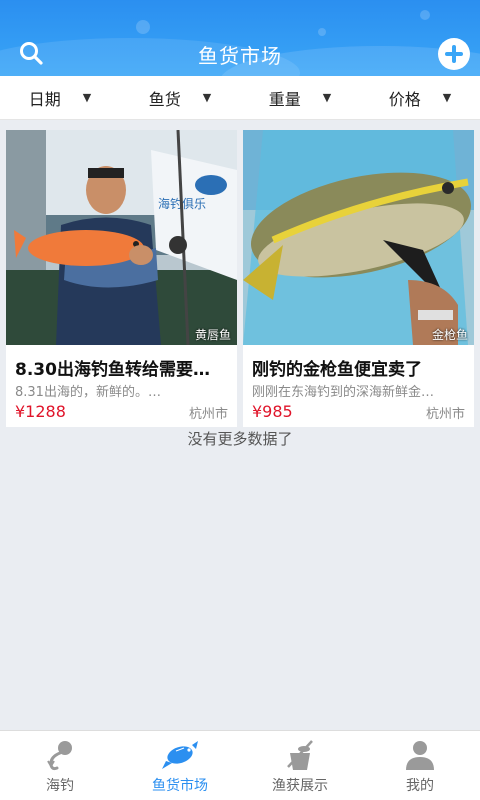 The height and width of the screenshot is (800, 480). What do you see at coordinates (337, 370) in the screenshot?
I see `listing-title: 刚钓的金枪鱼便宜卖了` at bounding box center [337, 370].